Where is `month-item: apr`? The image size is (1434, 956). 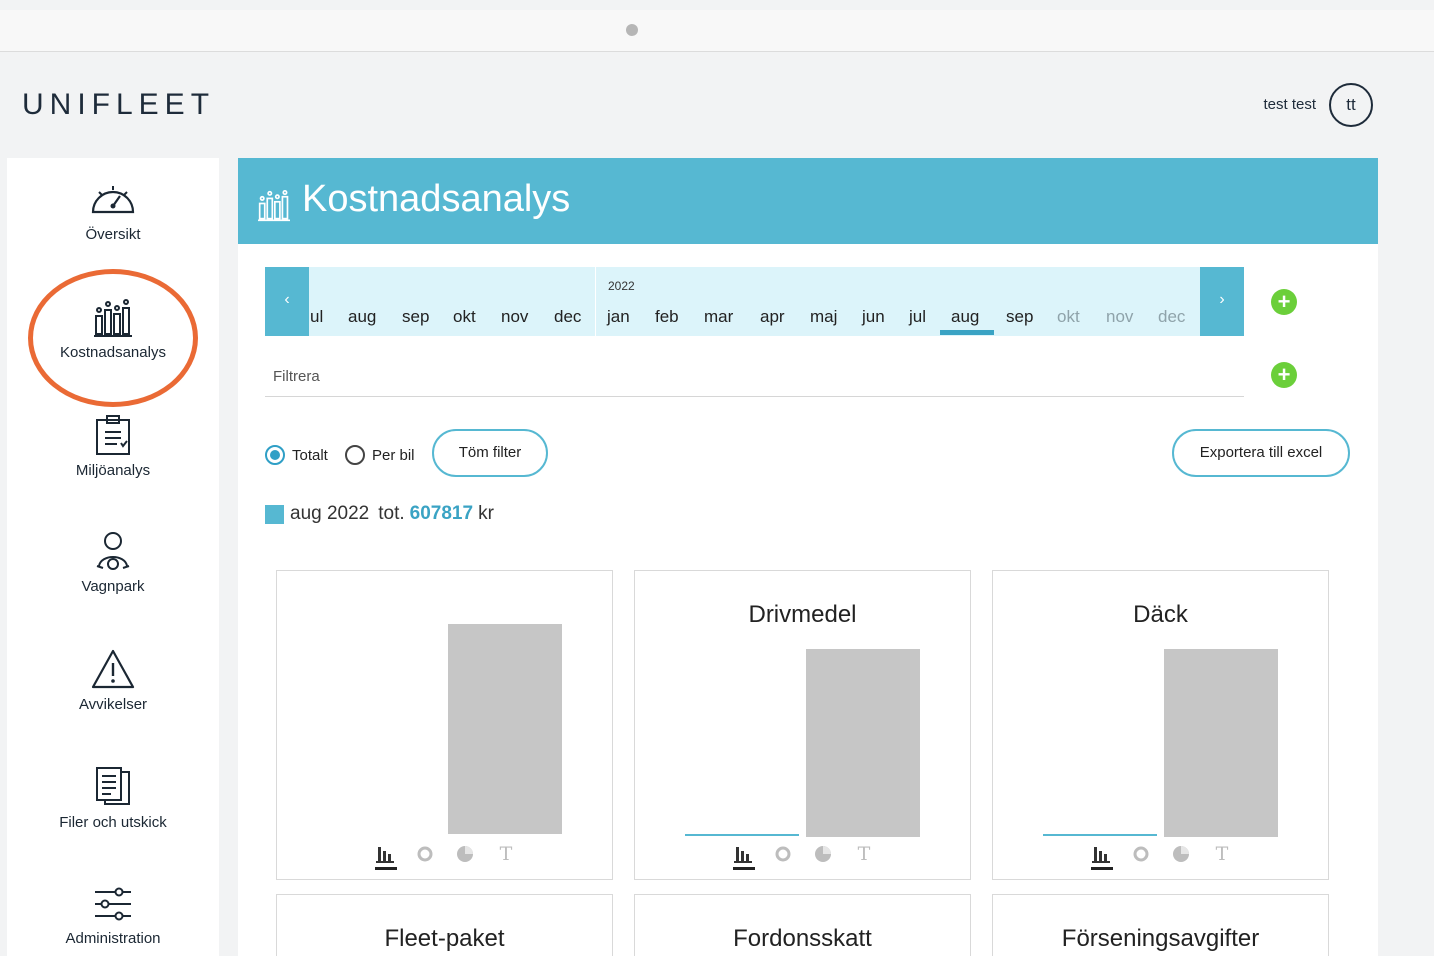
month-item: apr is located at coordinates (772, 317).